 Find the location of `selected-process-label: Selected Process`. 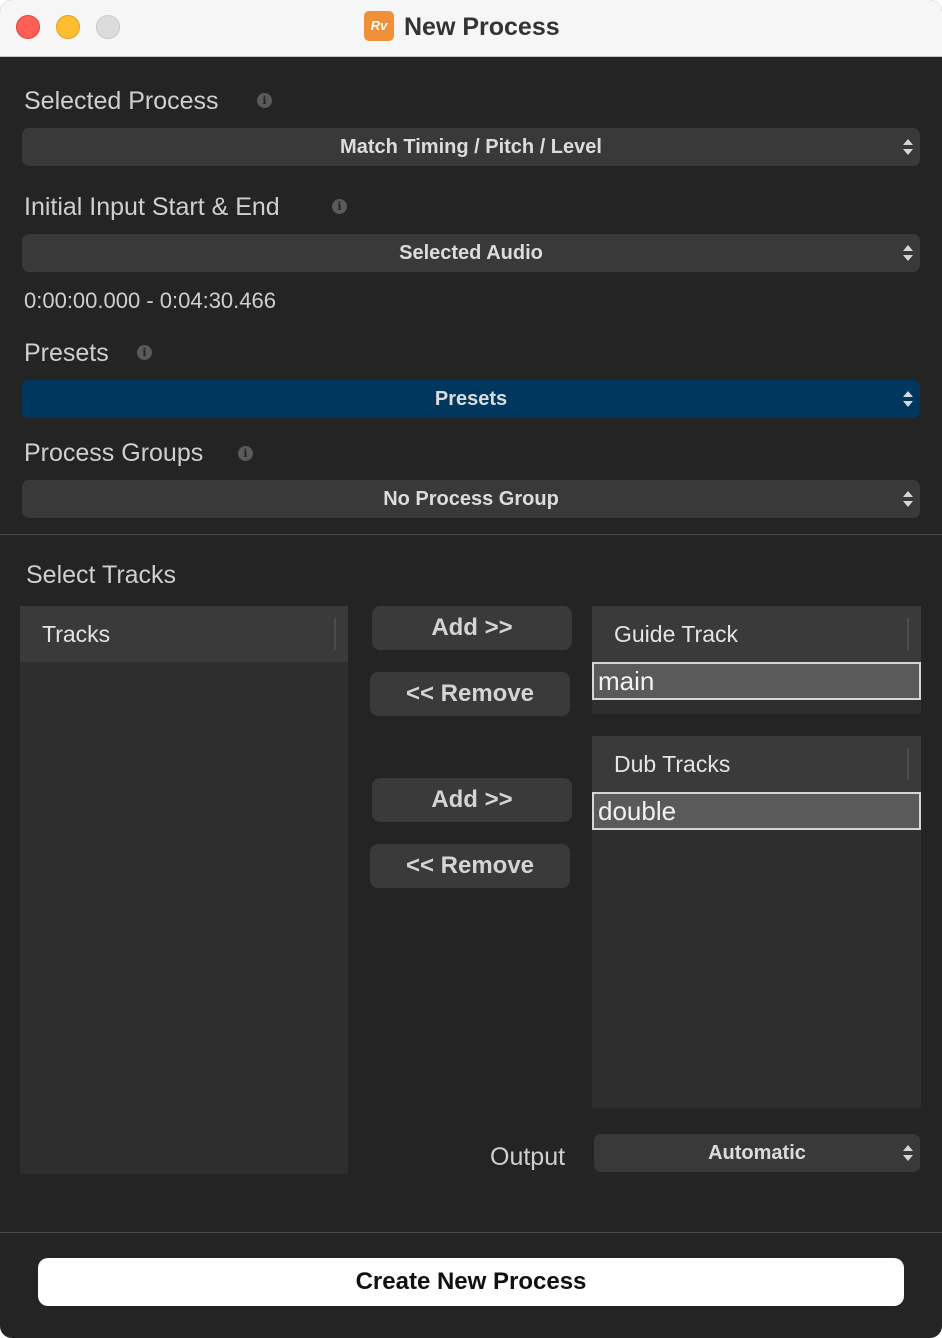

selected-process-label: Selected Process is located at coordinates (121, 101).